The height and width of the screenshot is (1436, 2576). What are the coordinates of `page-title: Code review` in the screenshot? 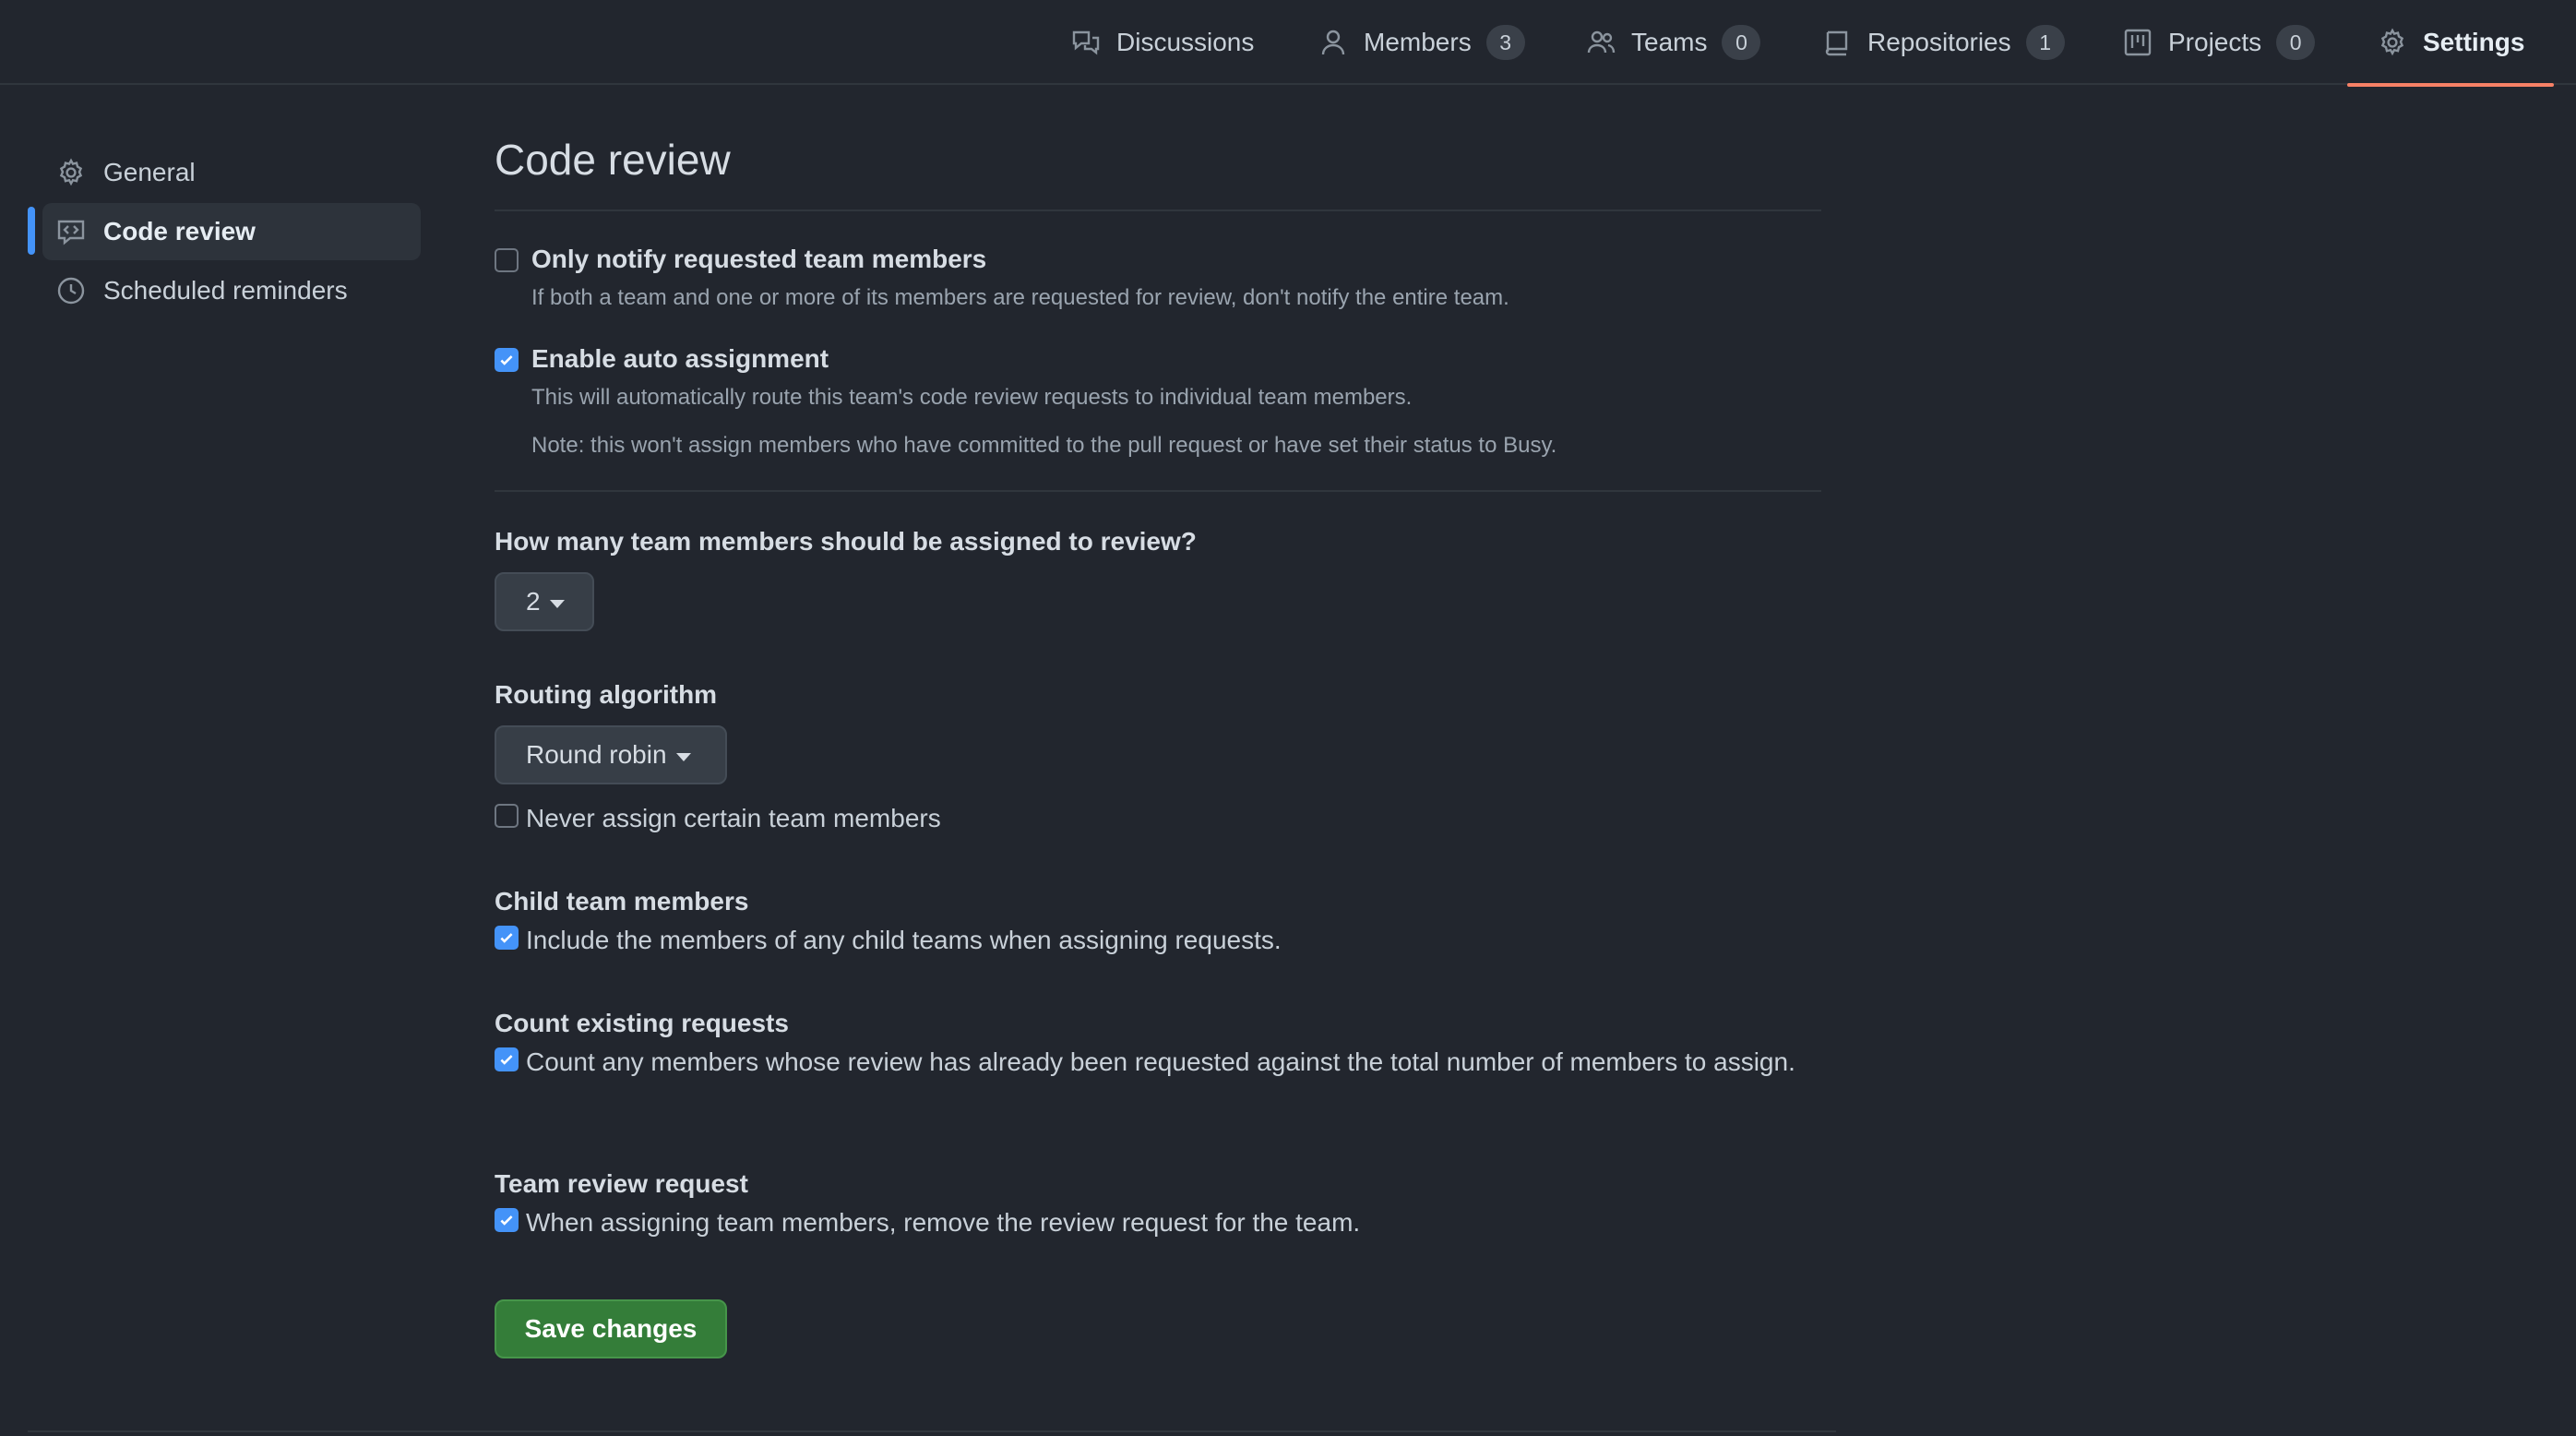 It's located at (613, 160).